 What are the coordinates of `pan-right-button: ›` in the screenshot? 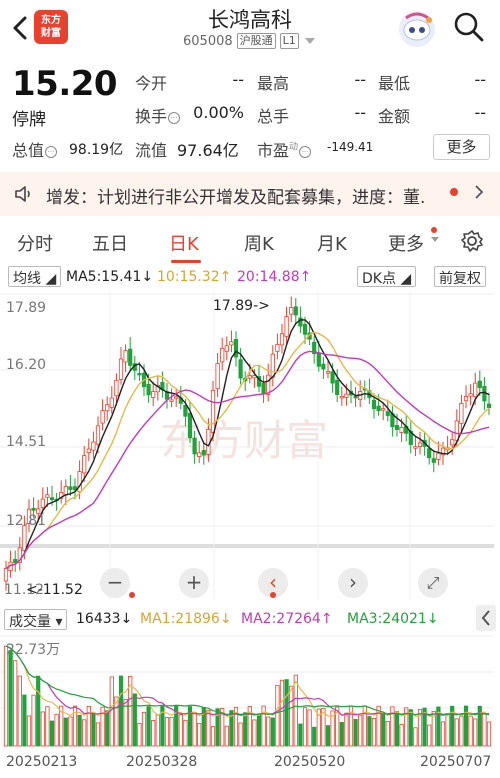 It's located at (353, 583).